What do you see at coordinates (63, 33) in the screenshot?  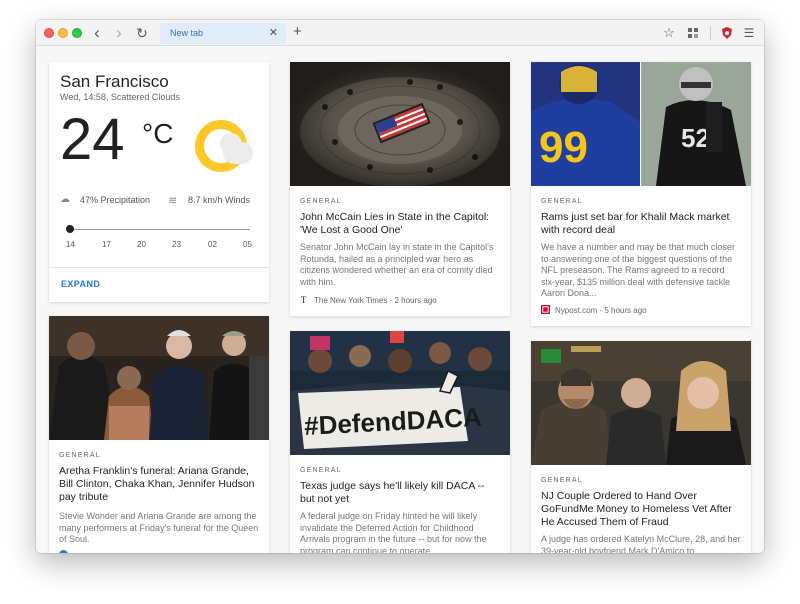 I see `minimize-window-button` at bounding box center [63, 33].